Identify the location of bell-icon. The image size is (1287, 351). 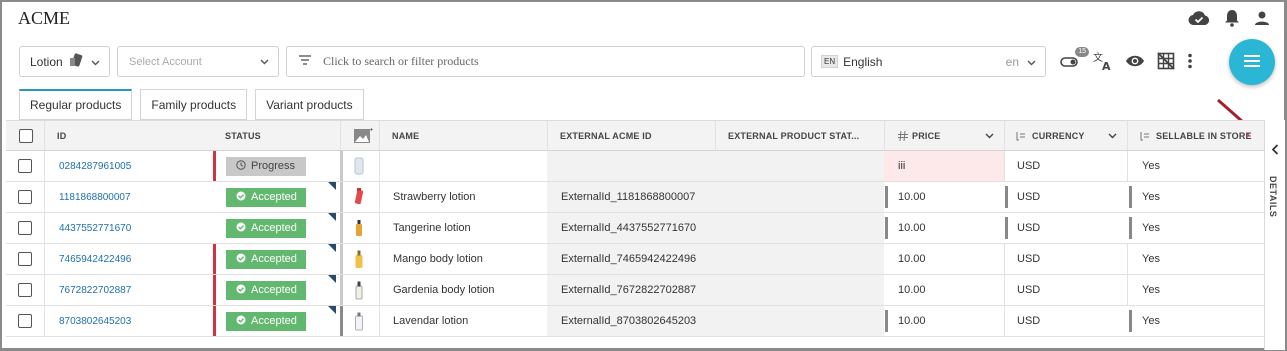
(1232, 18).